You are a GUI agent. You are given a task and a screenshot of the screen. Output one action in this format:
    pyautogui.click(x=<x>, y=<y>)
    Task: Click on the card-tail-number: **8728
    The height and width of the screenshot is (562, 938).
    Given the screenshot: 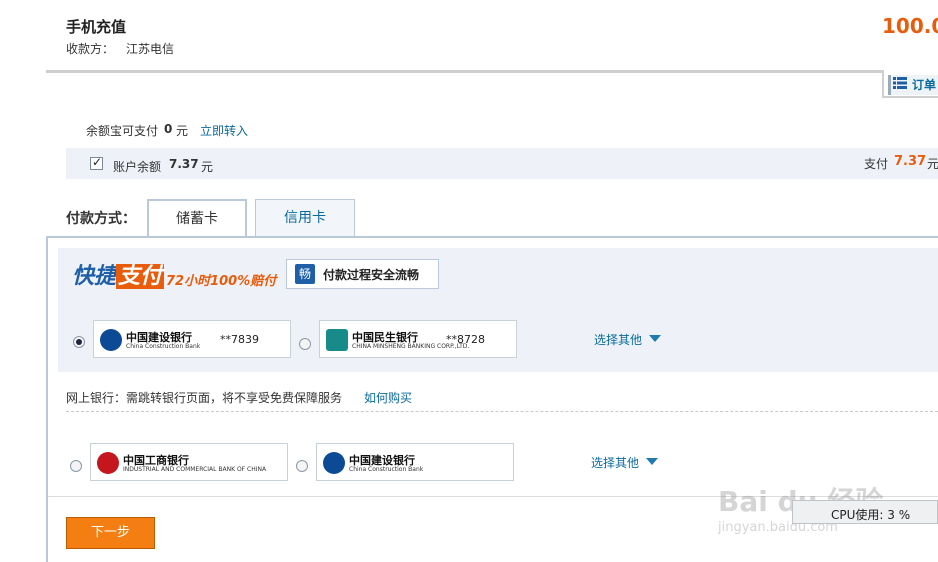 What is the action you would take?
    pyautogui.click(x=465, y=339)
    